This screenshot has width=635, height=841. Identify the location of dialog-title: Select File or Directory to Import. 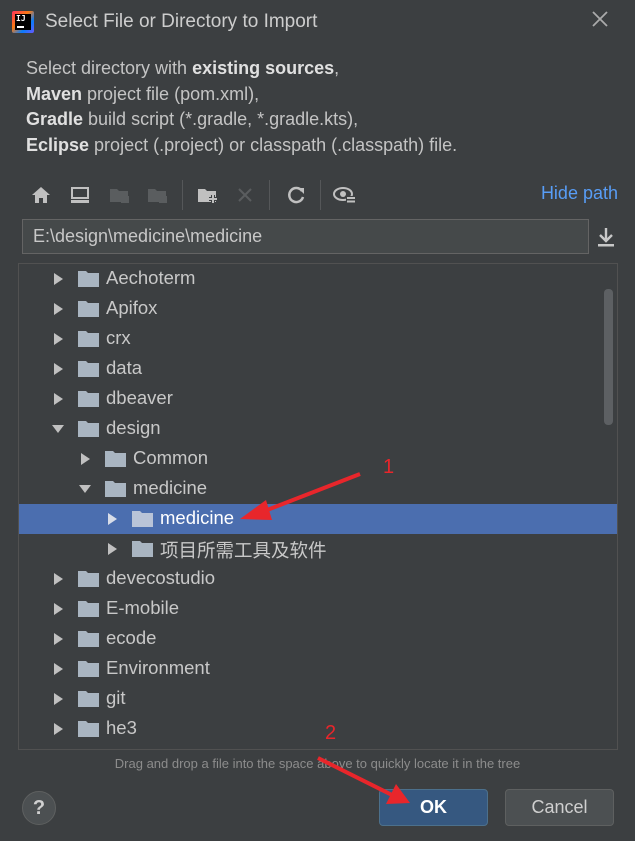
(181, 21).